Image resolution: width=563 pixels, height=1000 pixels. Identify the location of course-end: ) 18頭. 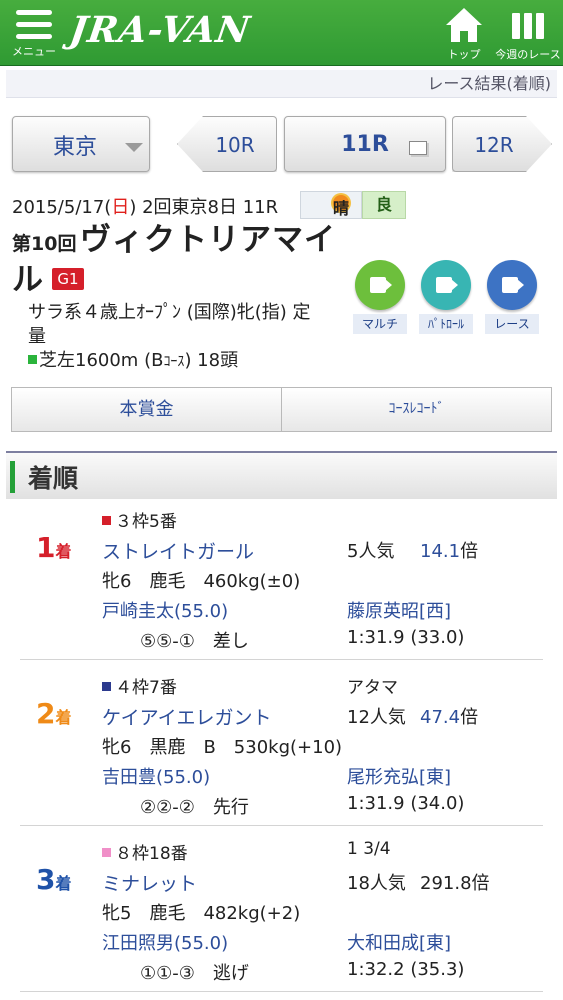
(211, 360).